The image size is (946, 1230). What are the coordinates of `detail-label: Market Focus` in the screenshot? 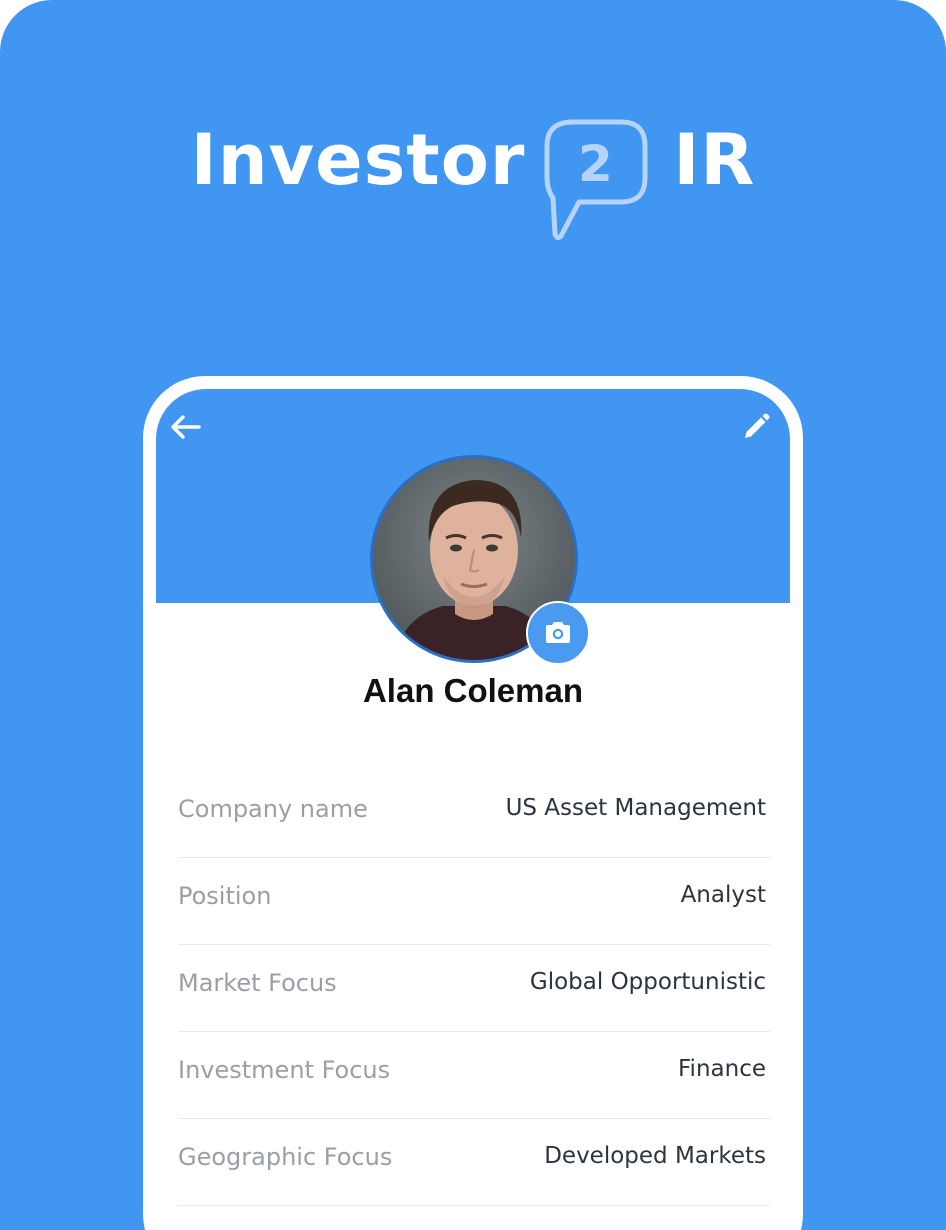 It's located at (257, 983).